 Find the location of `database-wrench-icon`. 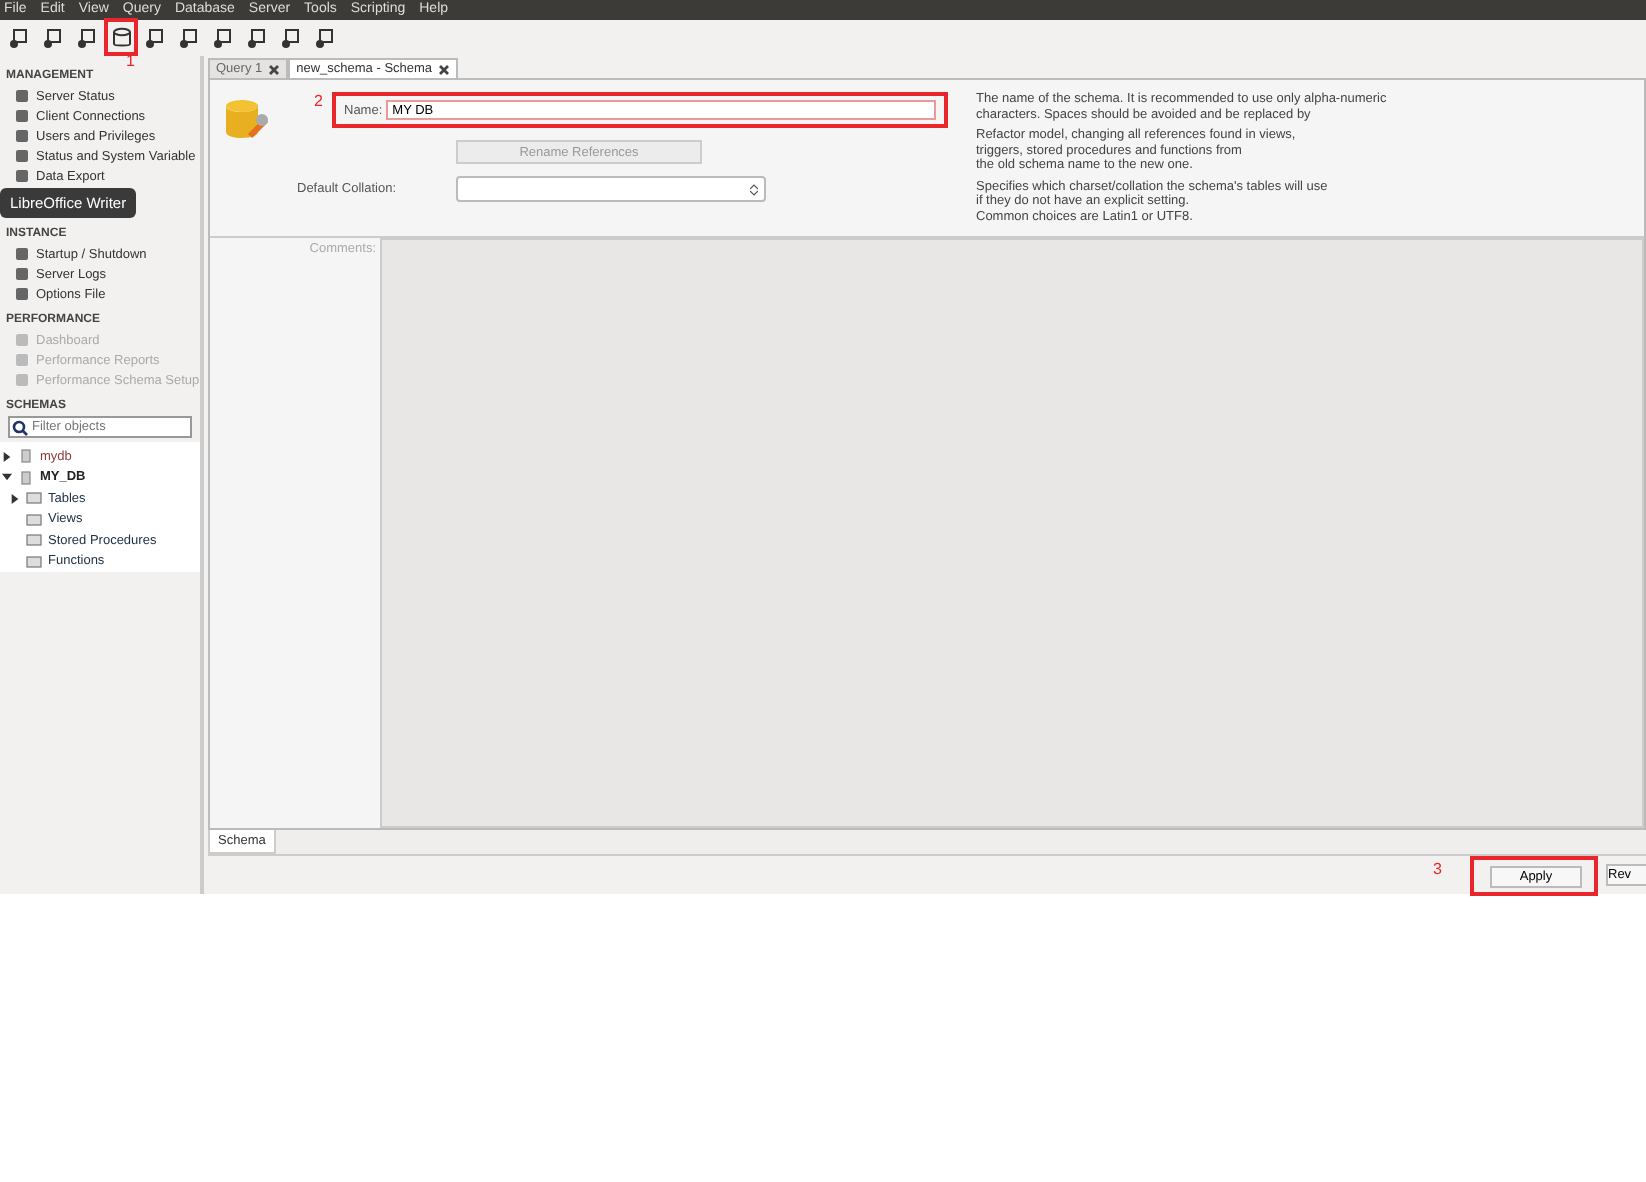

database-wrench-icon is located at coordinates (246, 120).